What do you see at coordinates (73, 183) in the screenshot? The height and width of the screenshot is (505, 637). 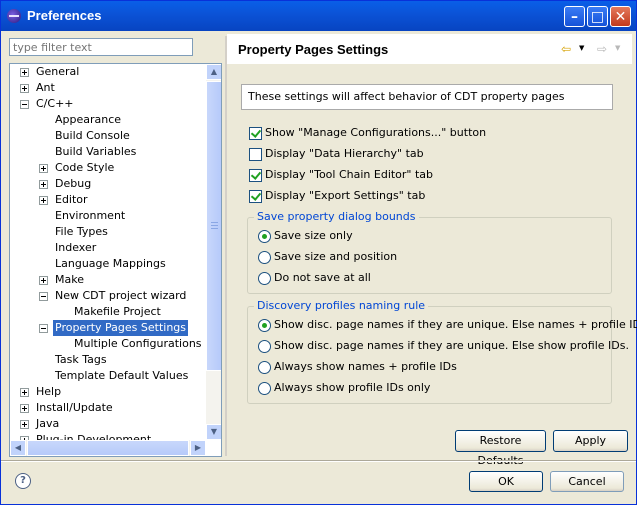 I see `tree-item-label: Debug` at bounding box center [73, 183].